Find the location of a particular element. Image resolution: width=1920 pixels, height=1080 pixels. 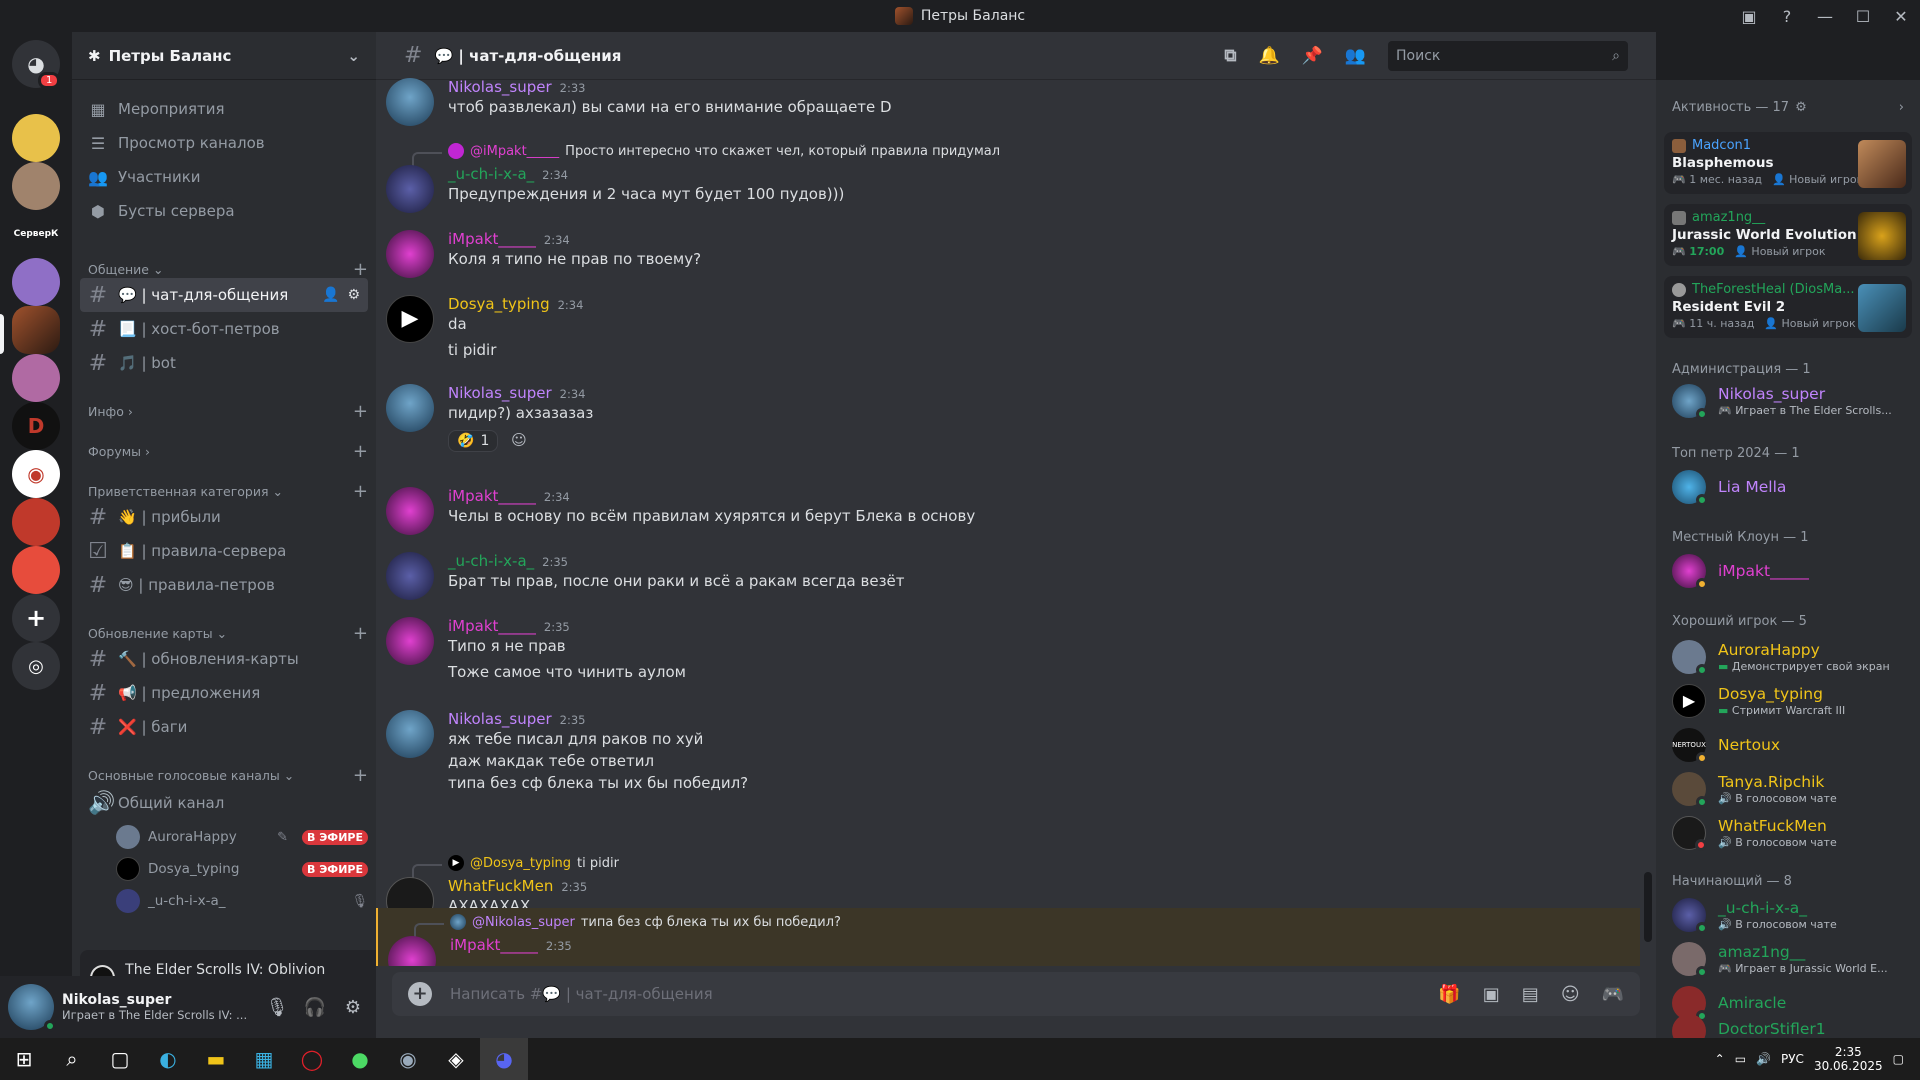

voice-channel-general: 🔊 Общий канал is located at coordinates (224, 803).